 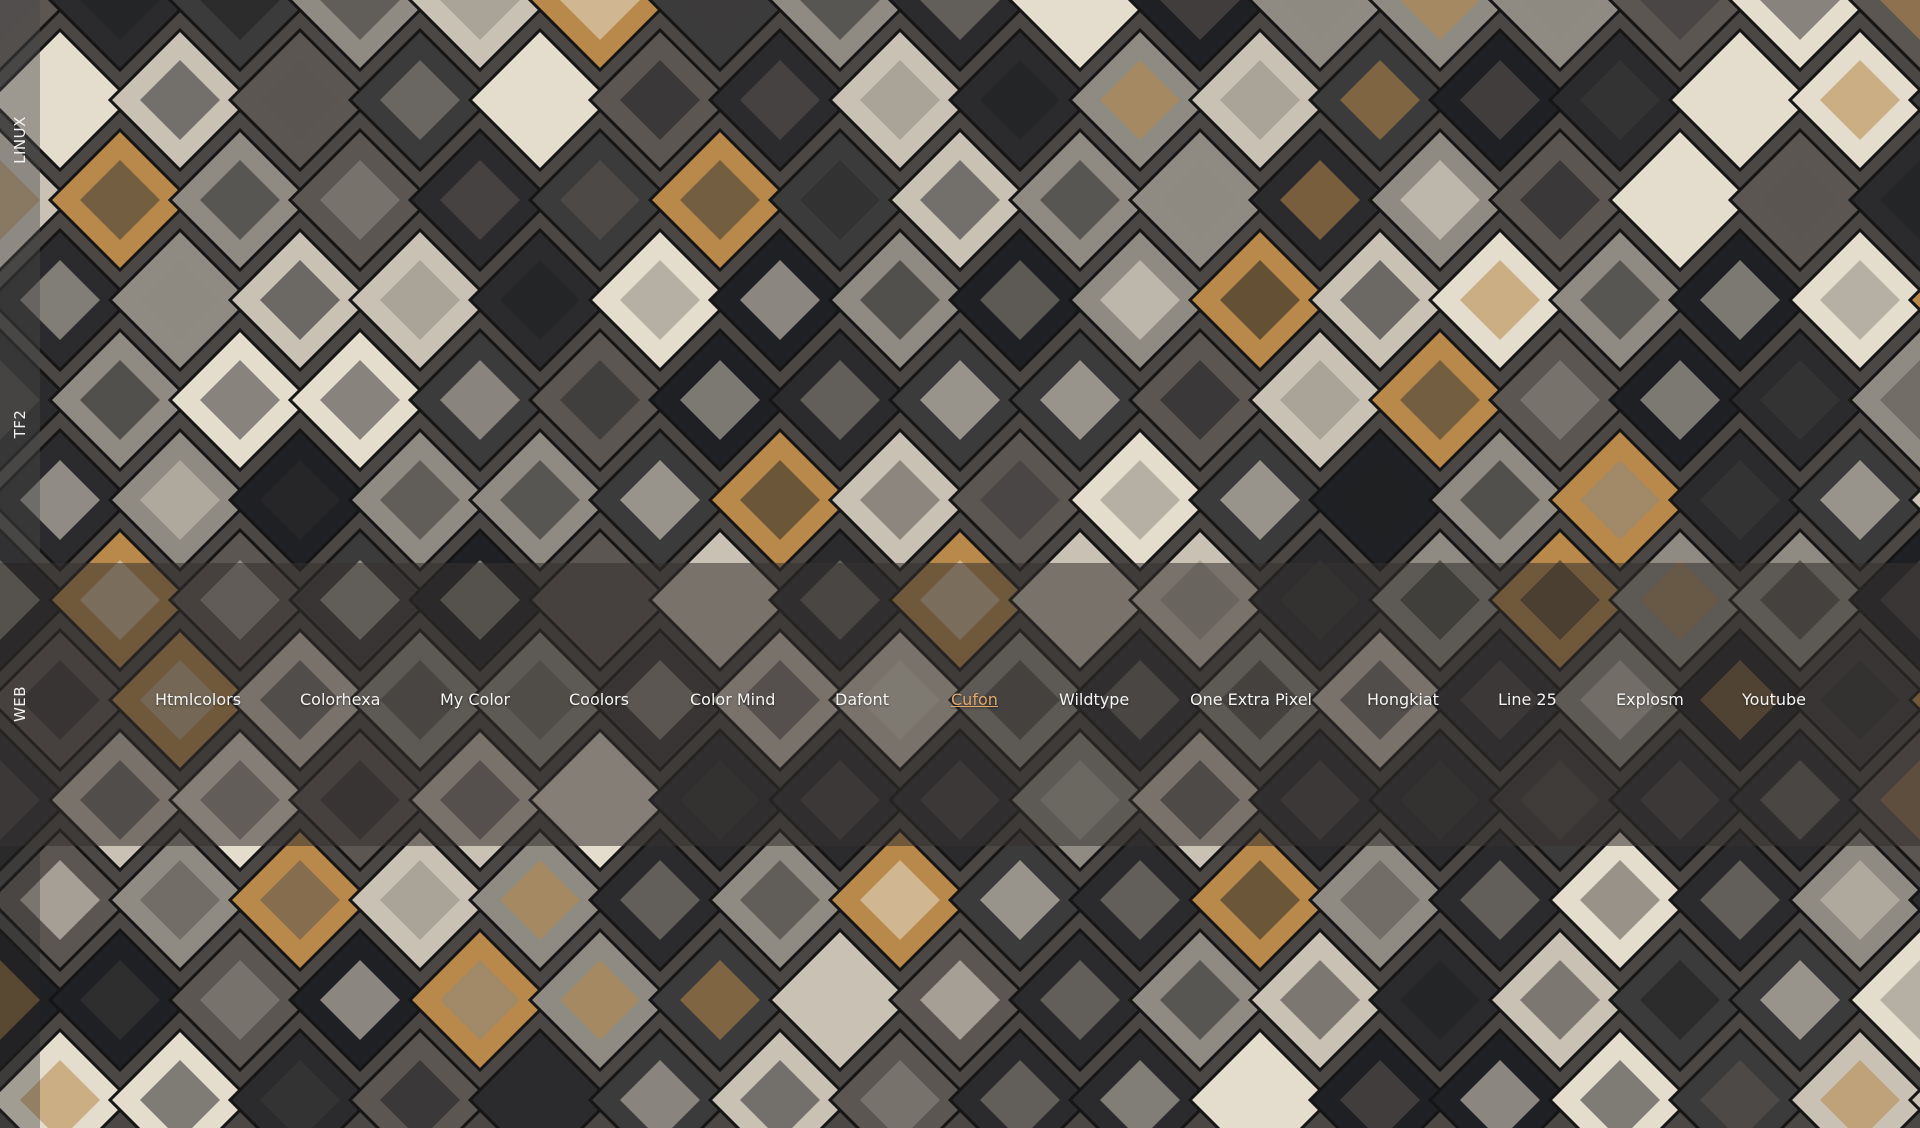 I want to click on link-one-extra-pixel: One Extra Pixel, so click(x=1251, y=699).